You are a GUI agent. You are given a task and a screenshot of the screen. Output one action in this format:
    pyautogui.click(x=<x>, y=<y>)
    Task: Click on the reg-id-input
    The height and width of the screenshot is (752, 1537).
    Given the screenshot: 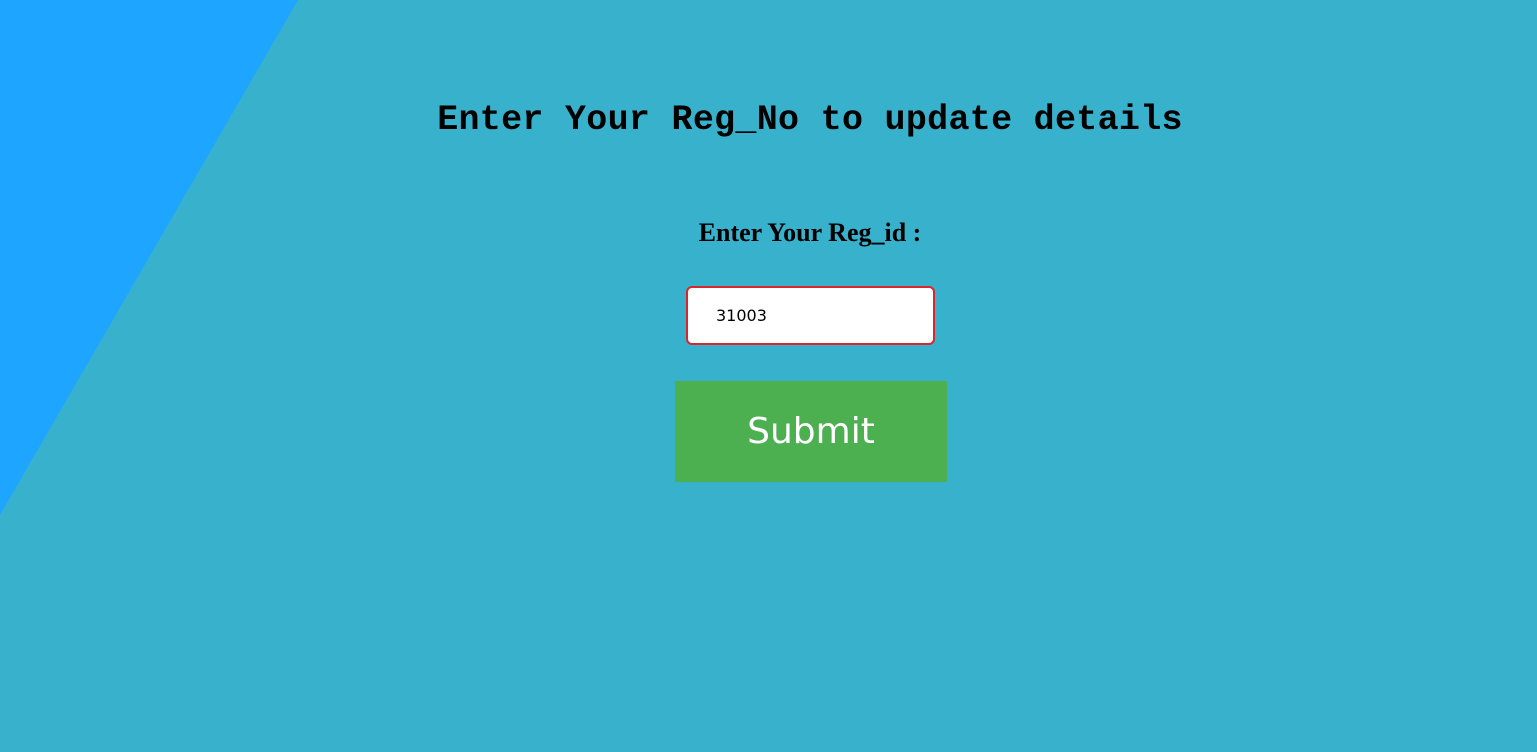 What is the action you would take?
    pyautogui.click(x=810, y=315)
    